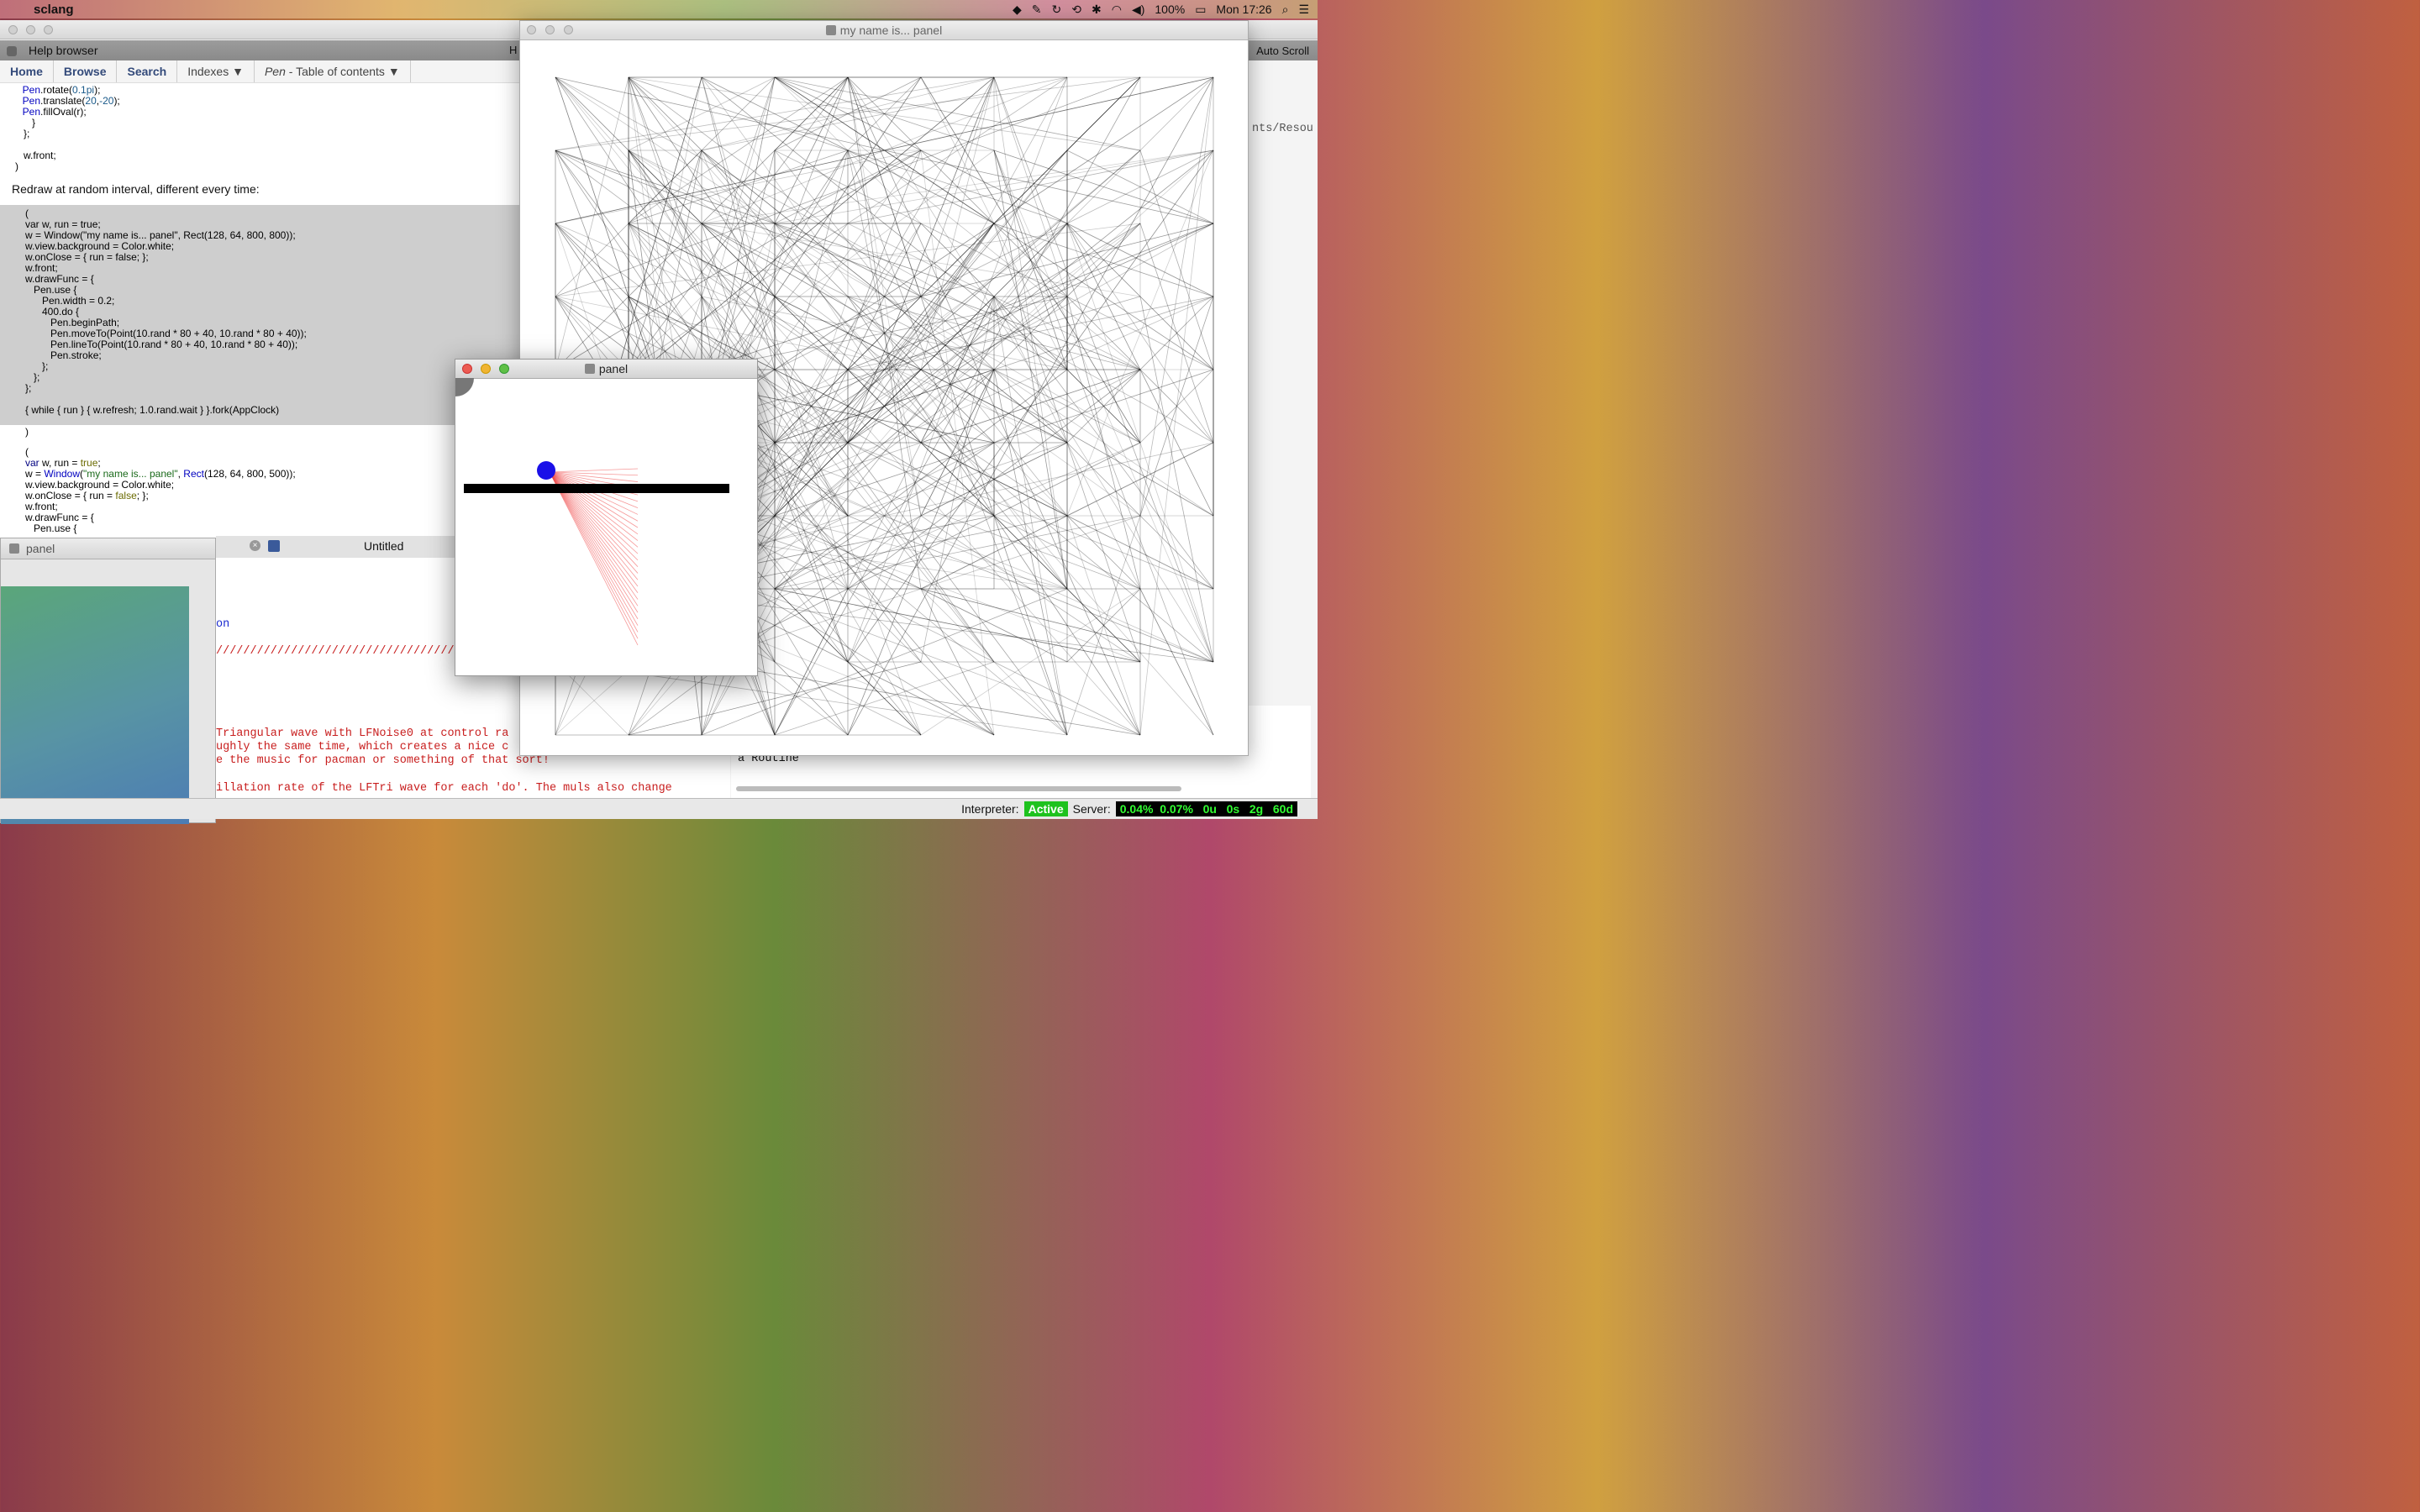 The image size is (2420, 1512). What do you see at coordinates (465, 387) in the screenshot?
I see `corner-resize-handle` at bounding box center [465, 387].